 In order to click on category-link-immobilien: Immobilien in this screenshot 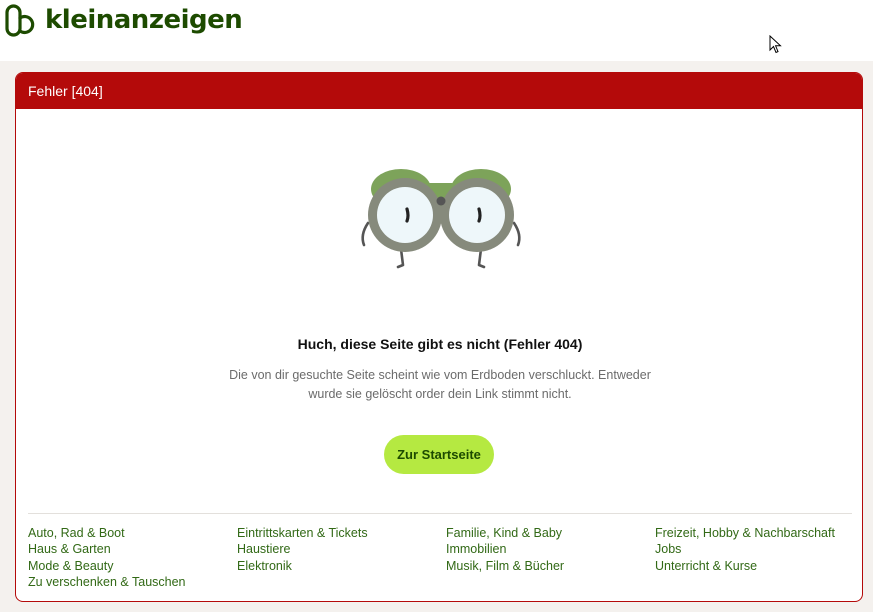, I will do `click(505, 549)`.